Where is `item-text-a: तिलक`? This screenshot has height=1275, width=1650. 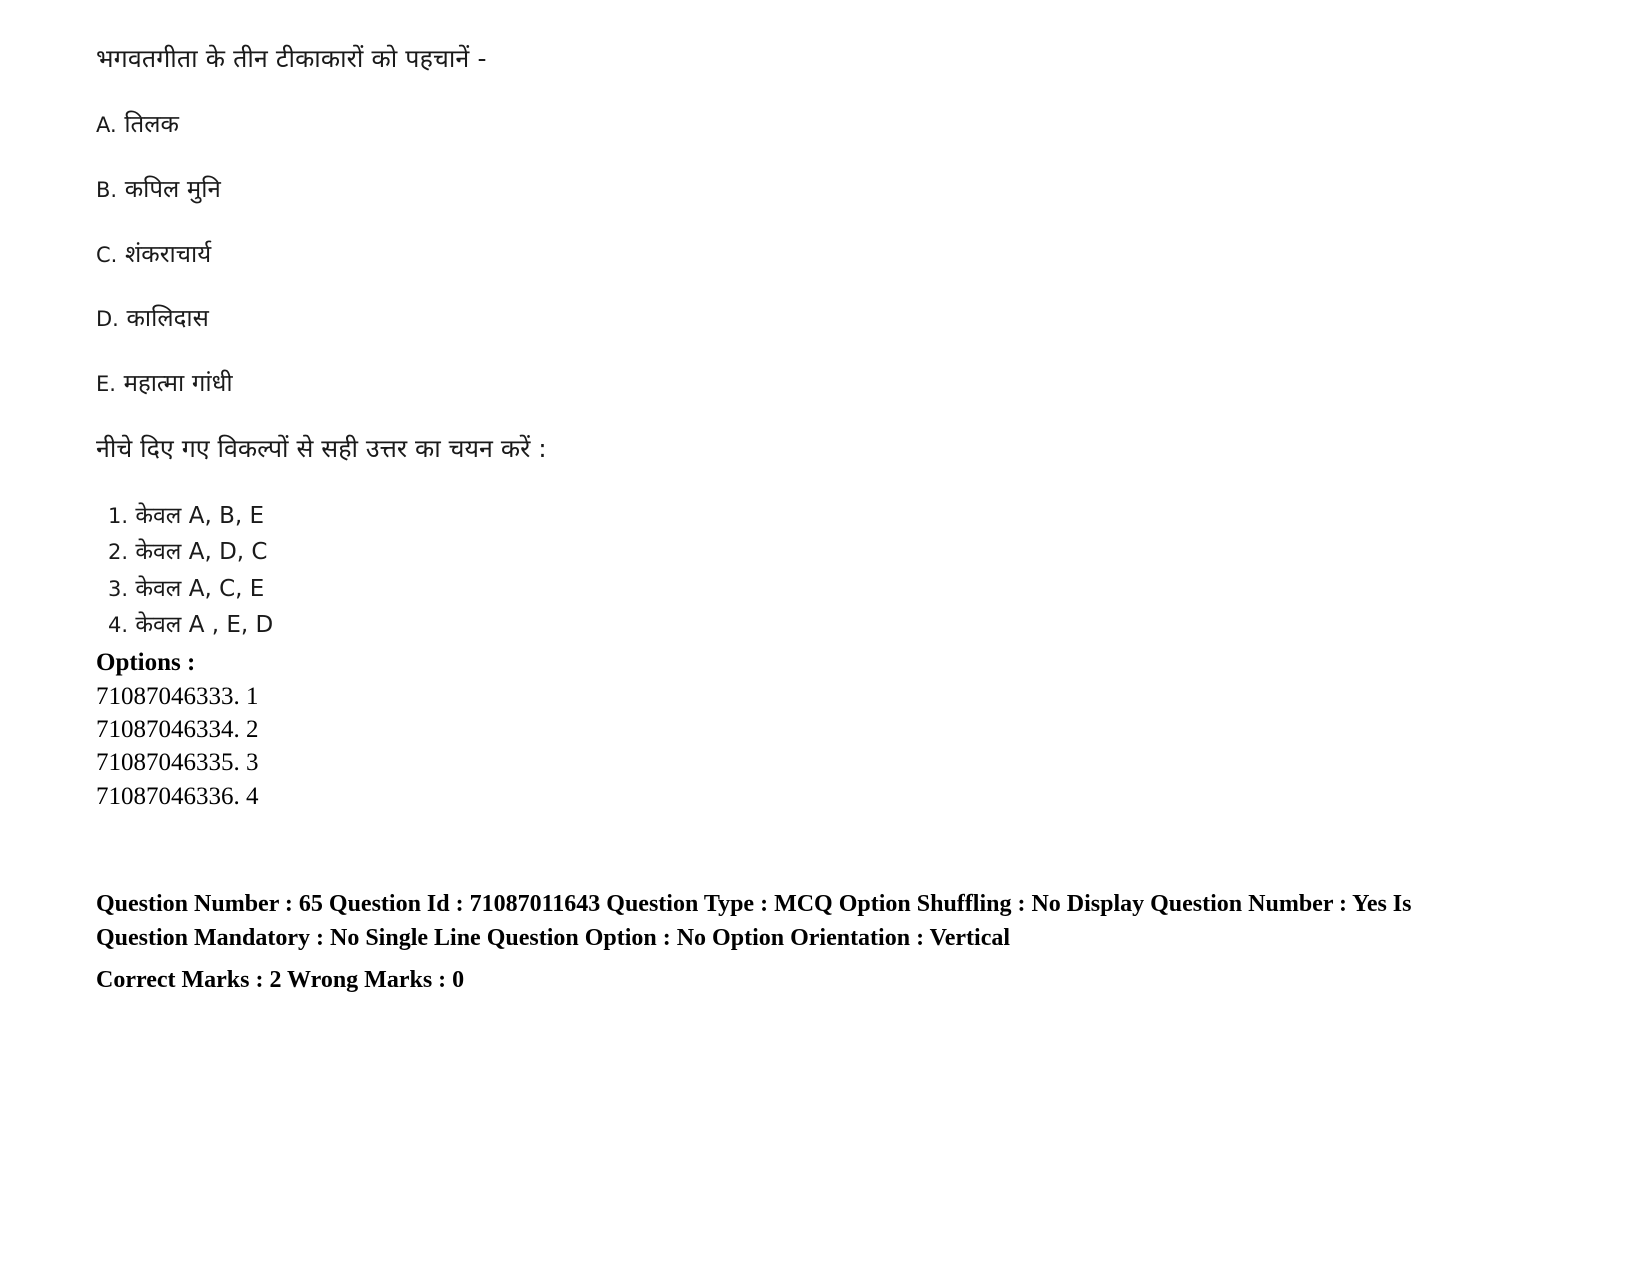
item-text-a: तिलक is located at coordinates (151, 124).